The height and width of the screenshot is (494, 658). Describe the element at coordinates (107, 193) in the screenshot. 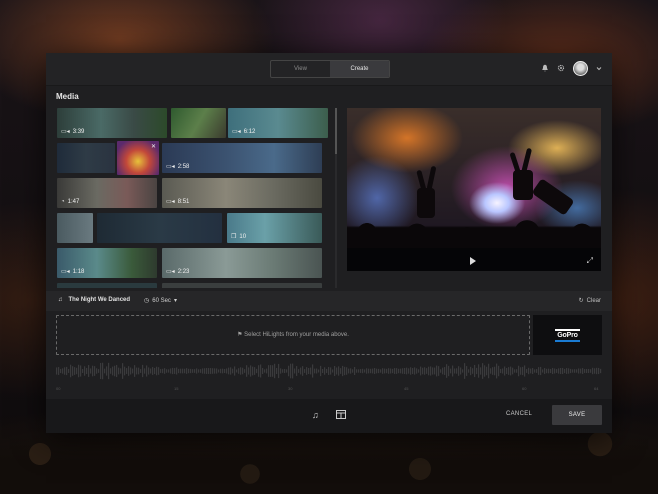

I see `media-thumb: ◔ 1:47` at that location.